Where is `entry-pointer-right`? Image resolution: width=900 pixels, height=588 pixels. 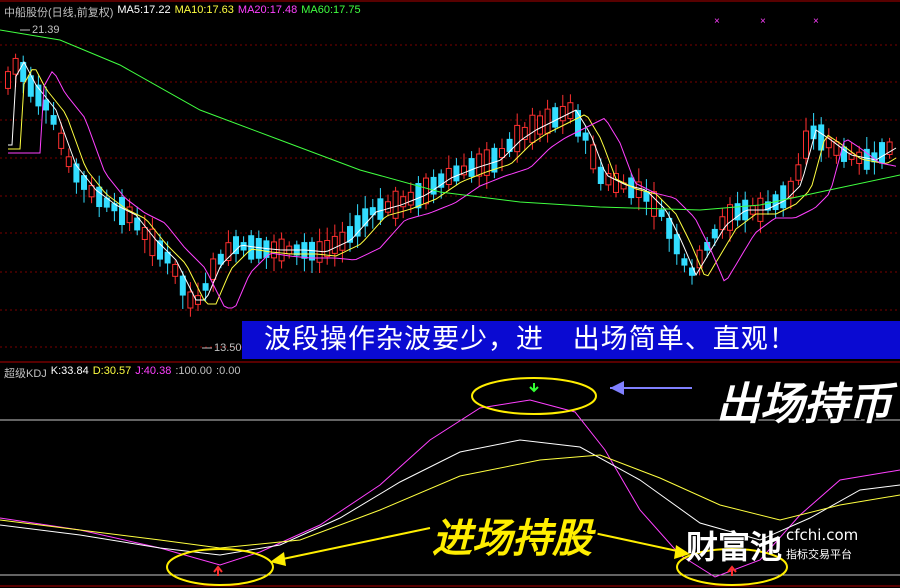
entry-pointer-right is located at coordinates (631, 541).